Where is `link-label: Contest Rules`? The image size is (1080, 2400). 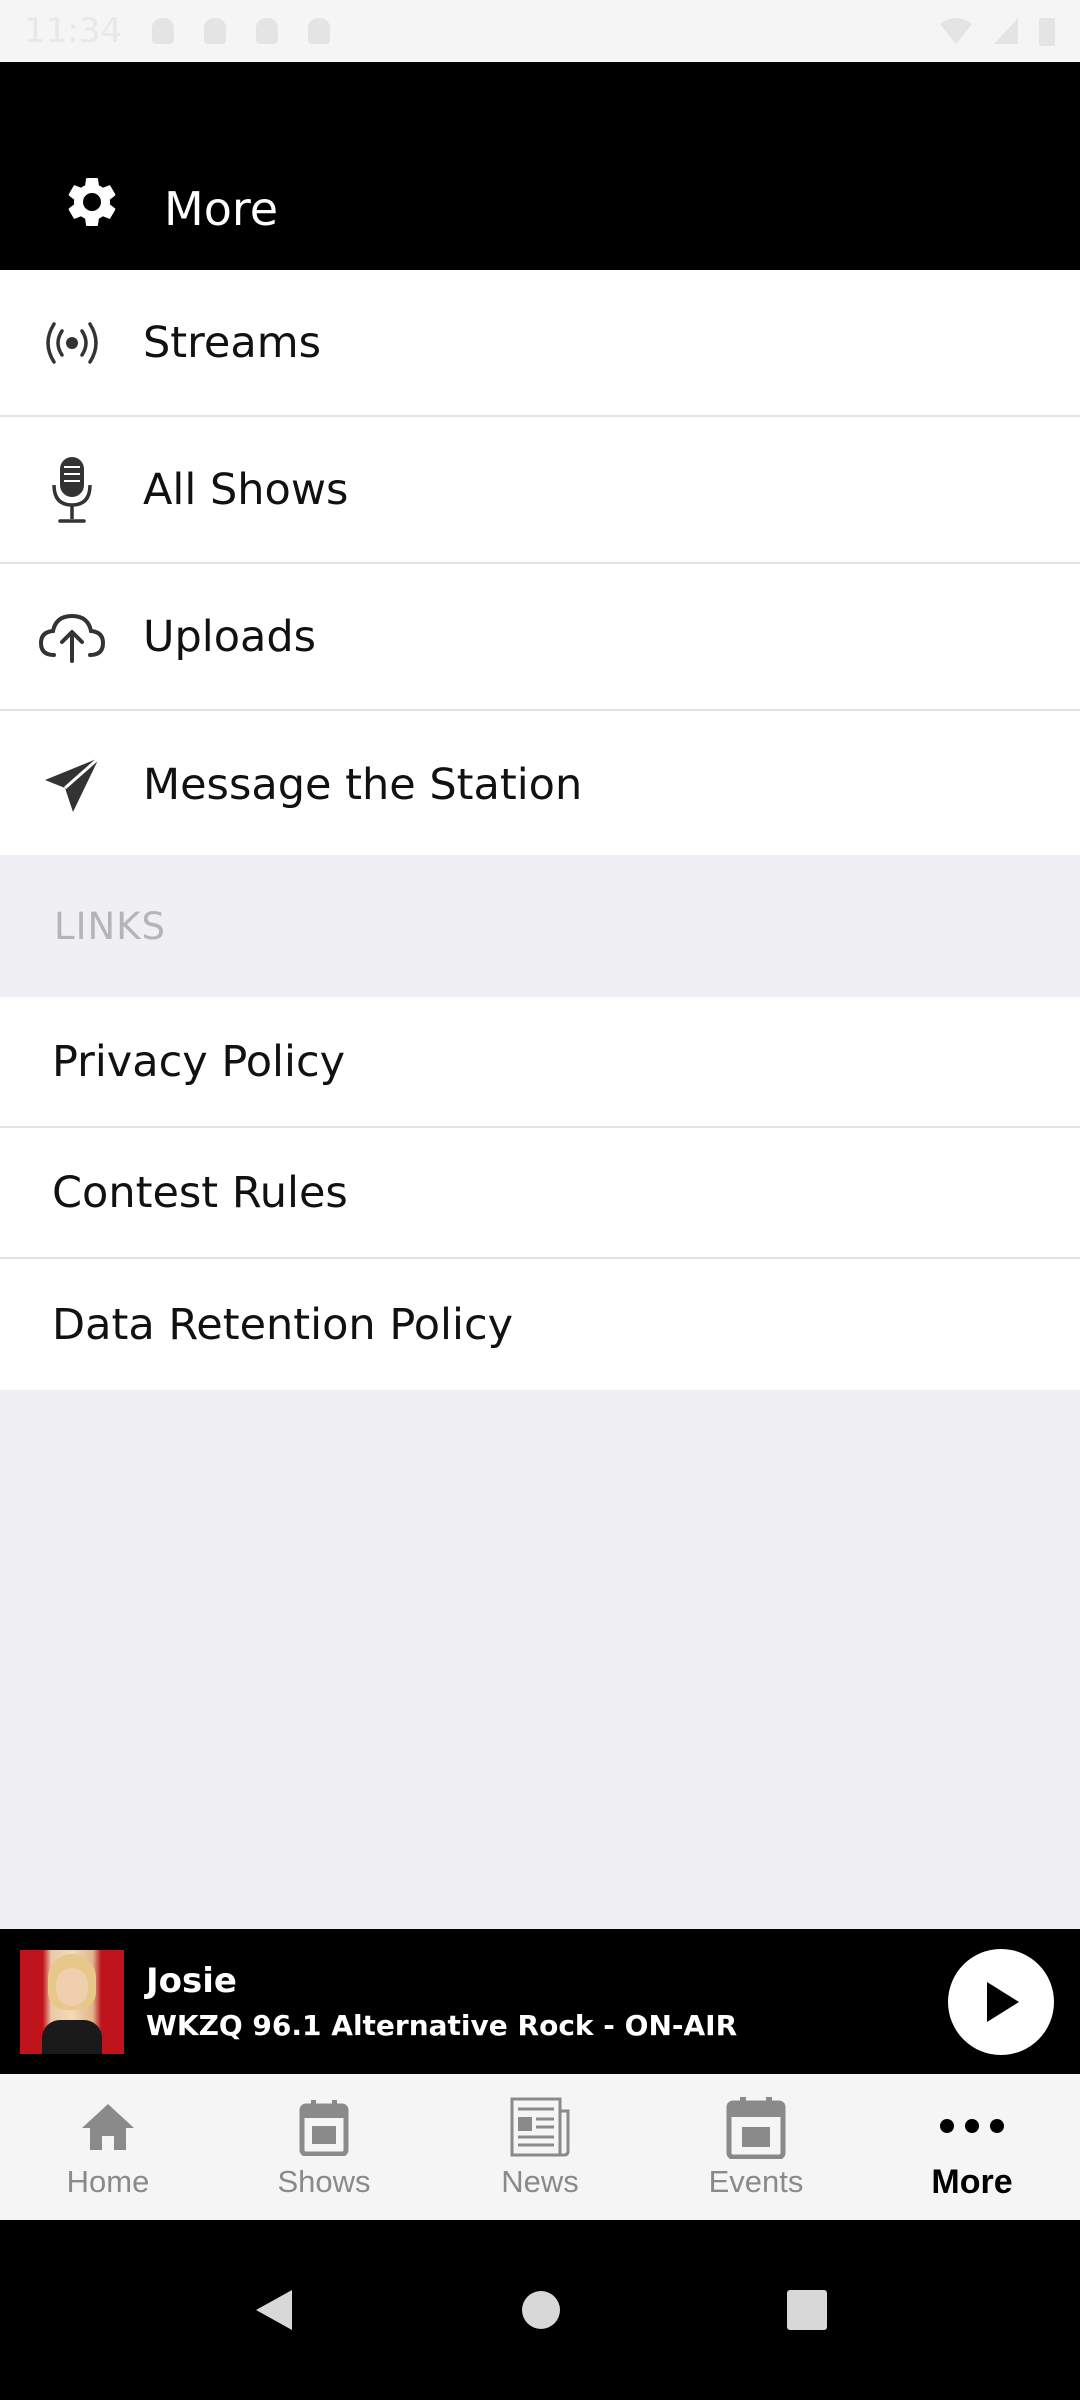 link-label: Contest Rules is located at coordinates (200, 1192).